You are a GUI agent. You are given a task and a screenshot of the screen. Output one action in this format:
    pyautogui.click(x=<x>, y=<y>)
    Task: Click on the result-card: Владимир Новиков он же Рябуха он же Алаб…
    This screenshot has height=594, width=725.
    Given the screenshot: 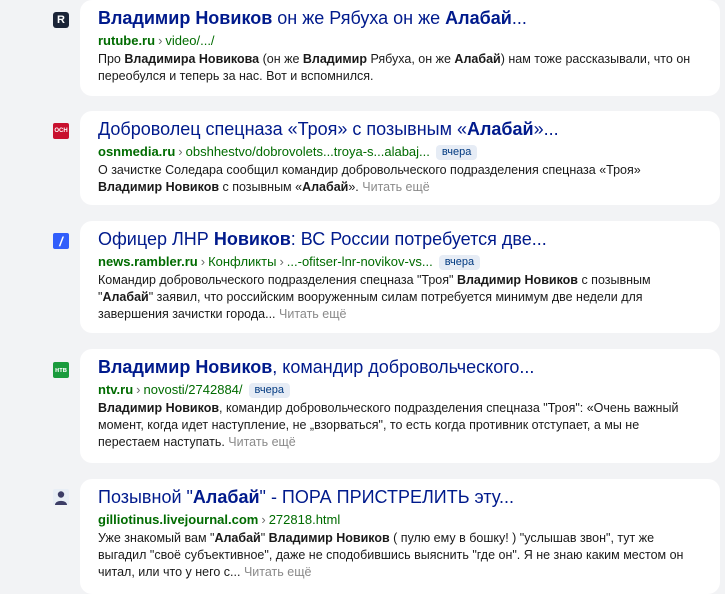 What is the action you would take?
    pyautogui.click(x=400, y=48)
    